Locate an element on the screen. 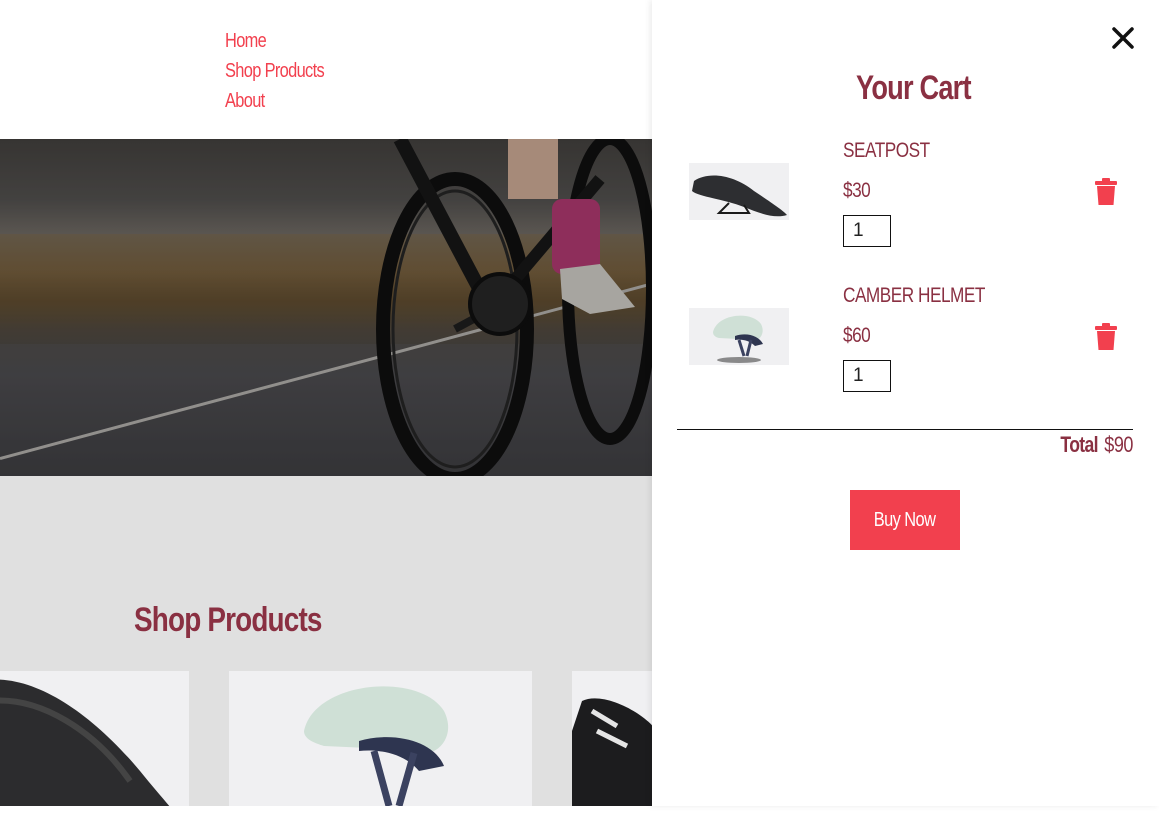 The image size is (1159, 820). buy-now-button: Buy Now is located at coordinates (905, 520).